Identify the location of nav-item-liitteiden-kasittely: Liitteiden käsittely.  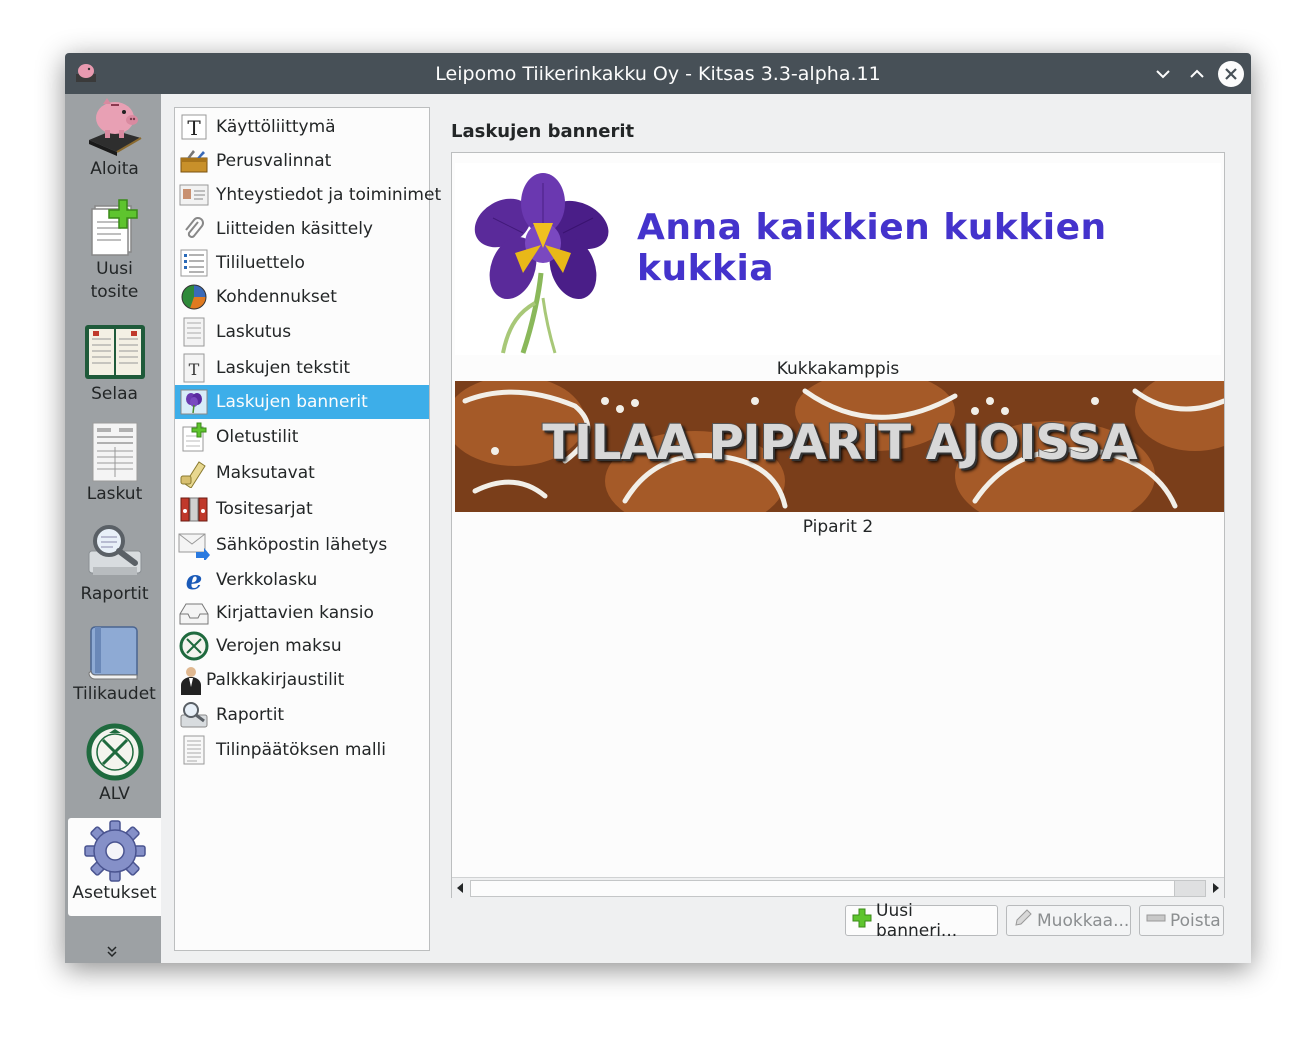
(302, 229).